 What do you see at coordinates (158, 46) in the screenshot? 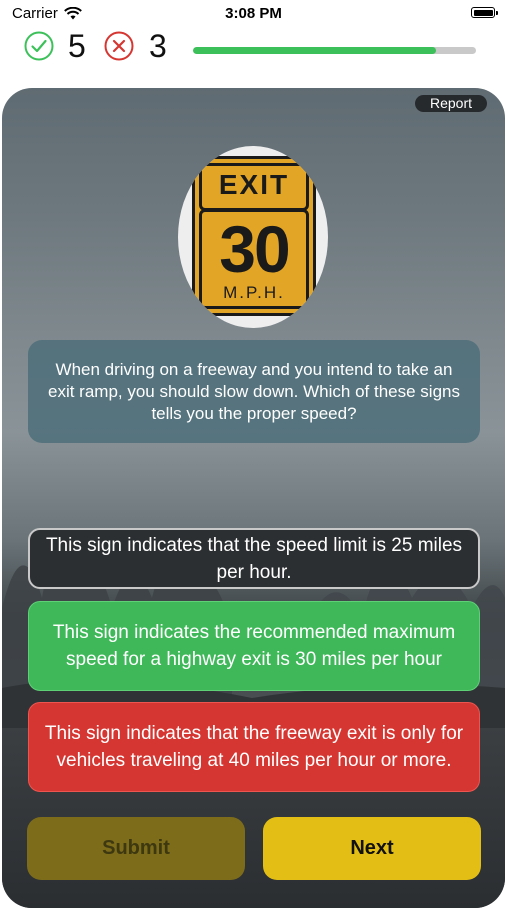
I see `wrong-count: 3` at bounding box center [158, 46].